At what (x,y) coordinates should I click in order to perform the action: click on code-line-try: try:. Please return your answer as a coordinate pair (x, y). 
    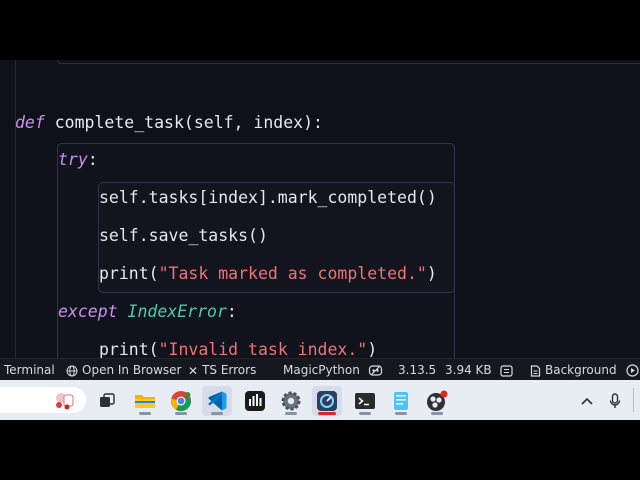
    Looking at the image, I should click on (78, 160).